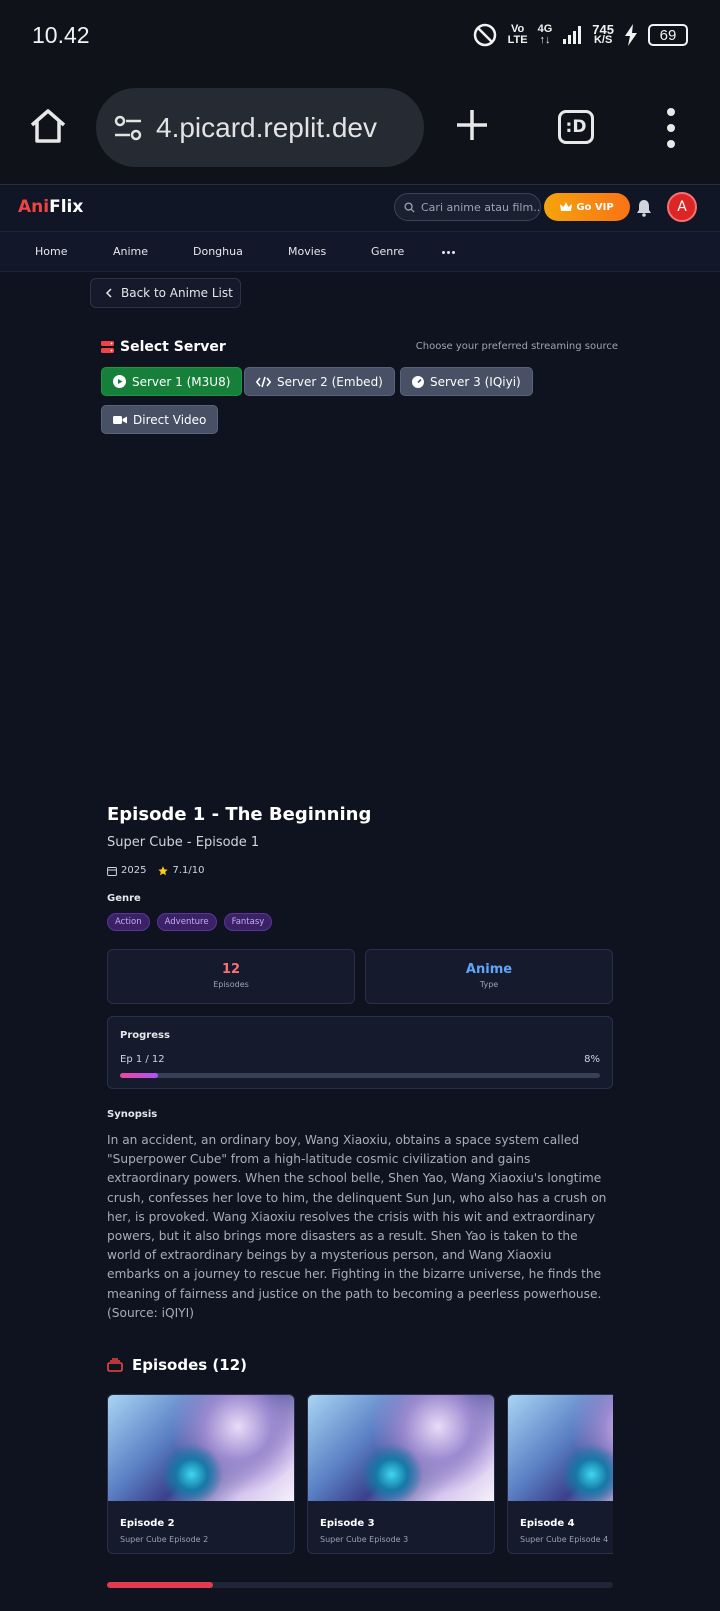 The width and height of the screenshot is (720, 1611). I want to click on episodes-heading: Episodes (12), so click(177, 1365).